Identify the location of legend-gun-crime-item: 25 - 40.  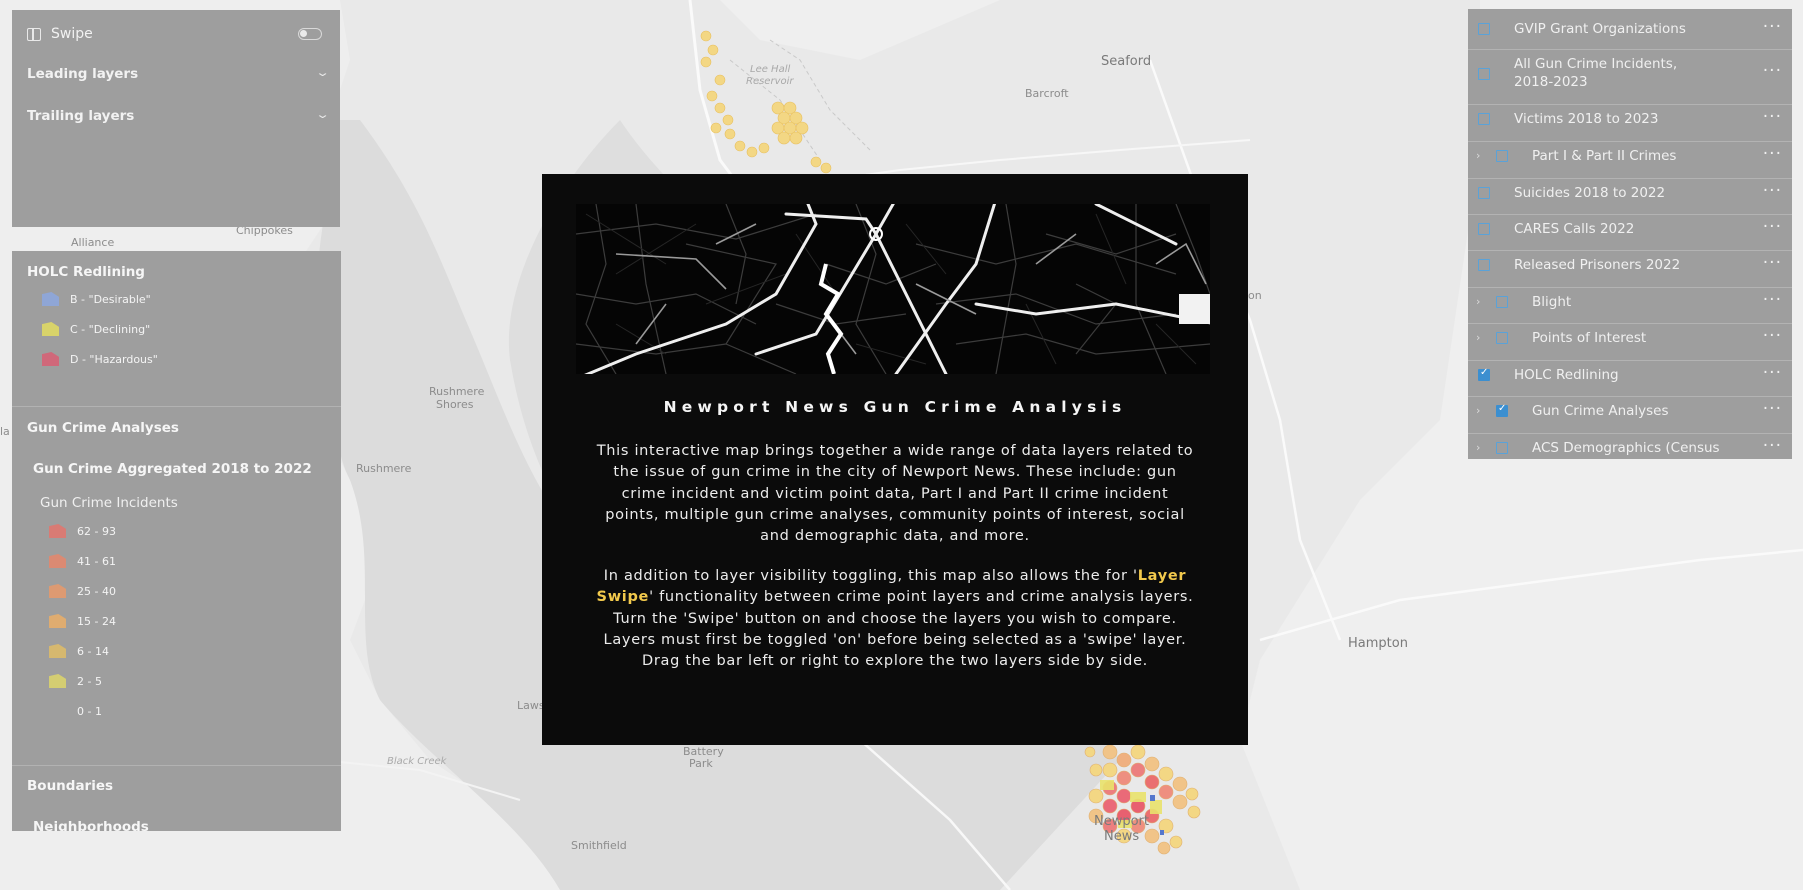
(82, 591).